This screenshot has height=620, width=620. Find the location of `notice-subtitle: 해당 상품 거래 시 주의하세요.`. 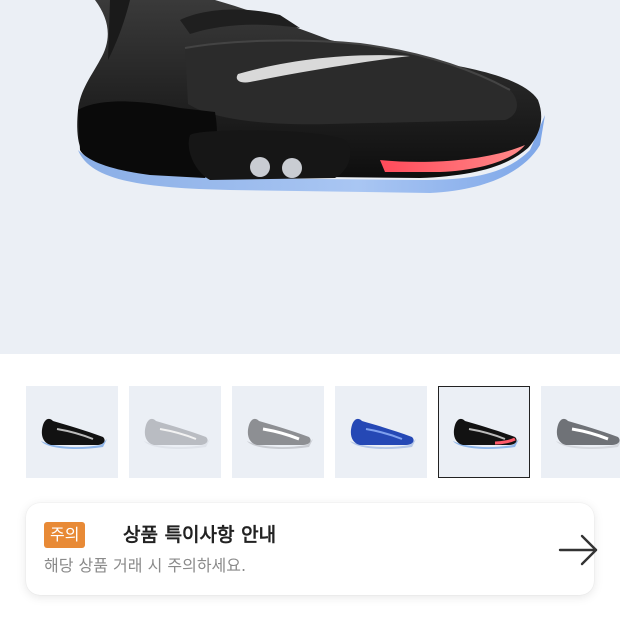

notice-subtitle: 해당 상품 거래 시 주의하세요. is located at coordinates (145, 565).